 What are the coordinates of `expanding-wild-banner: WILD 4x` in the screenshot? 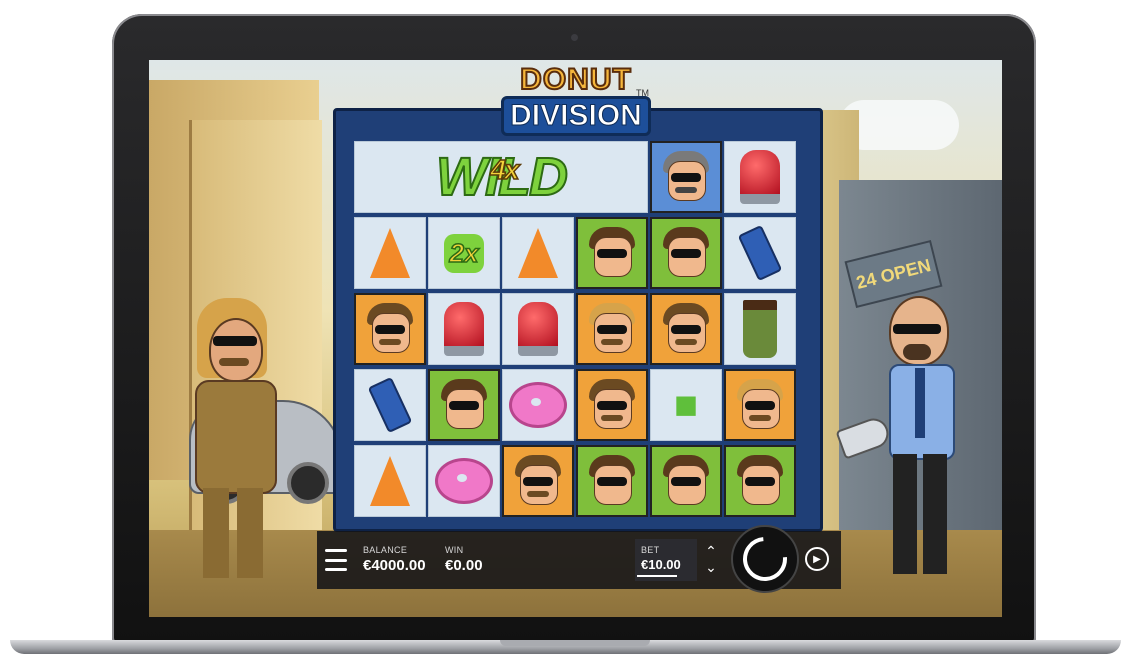 It's located at (501, 177).